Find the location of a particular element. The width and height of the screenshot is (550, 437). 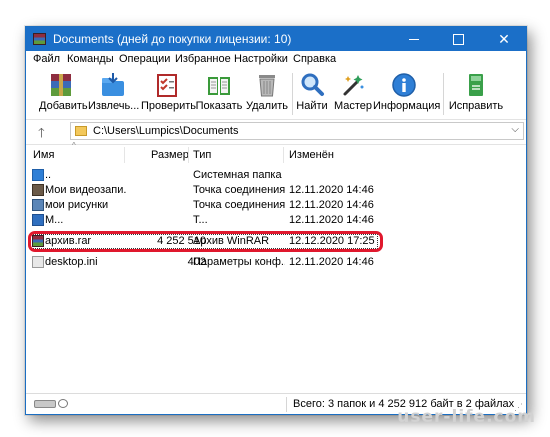

item-name: .. is located at coordinates (48, 175).